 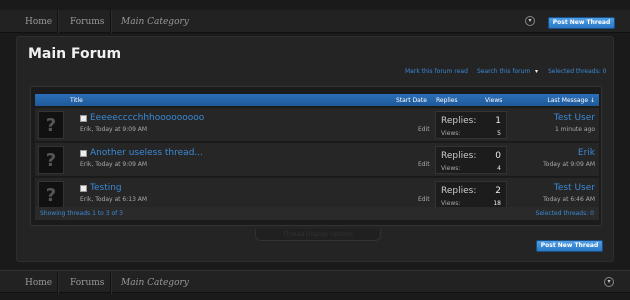 I want to click on selected-threads-link: Selected threads: 0, so click(x=577, y=71).